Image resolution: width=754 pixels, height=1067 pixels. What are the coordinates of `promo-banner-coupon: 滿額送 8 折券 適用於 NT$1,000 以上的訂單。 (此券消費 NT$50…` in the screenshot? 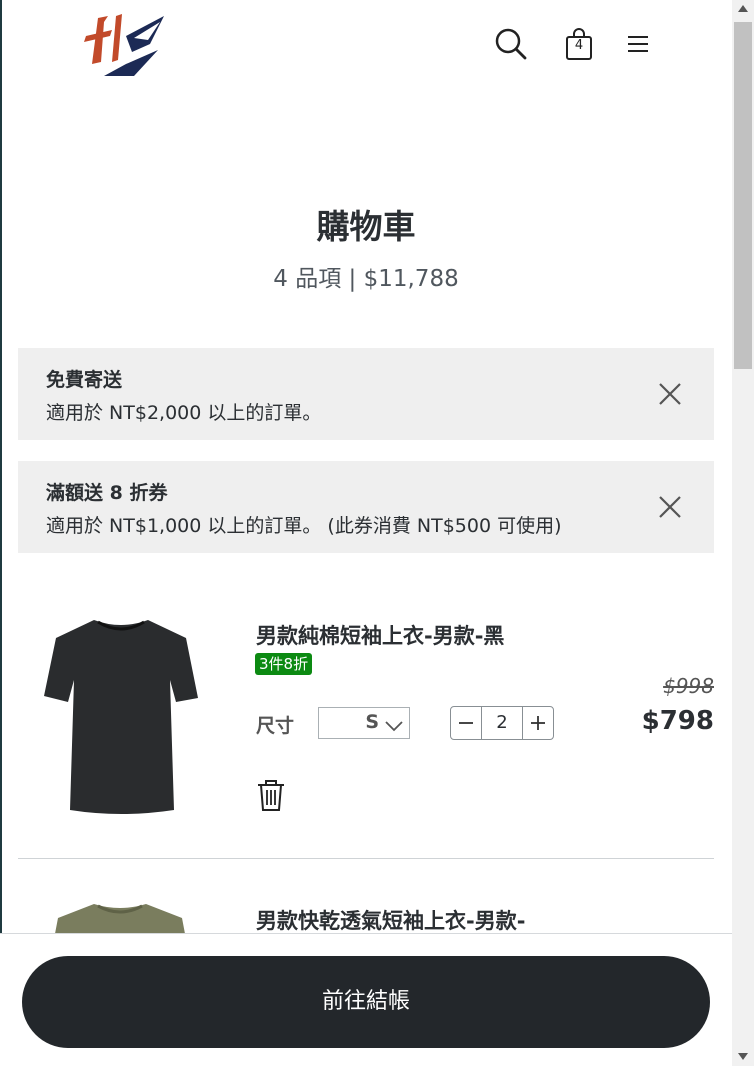 It's located at (366, 507).